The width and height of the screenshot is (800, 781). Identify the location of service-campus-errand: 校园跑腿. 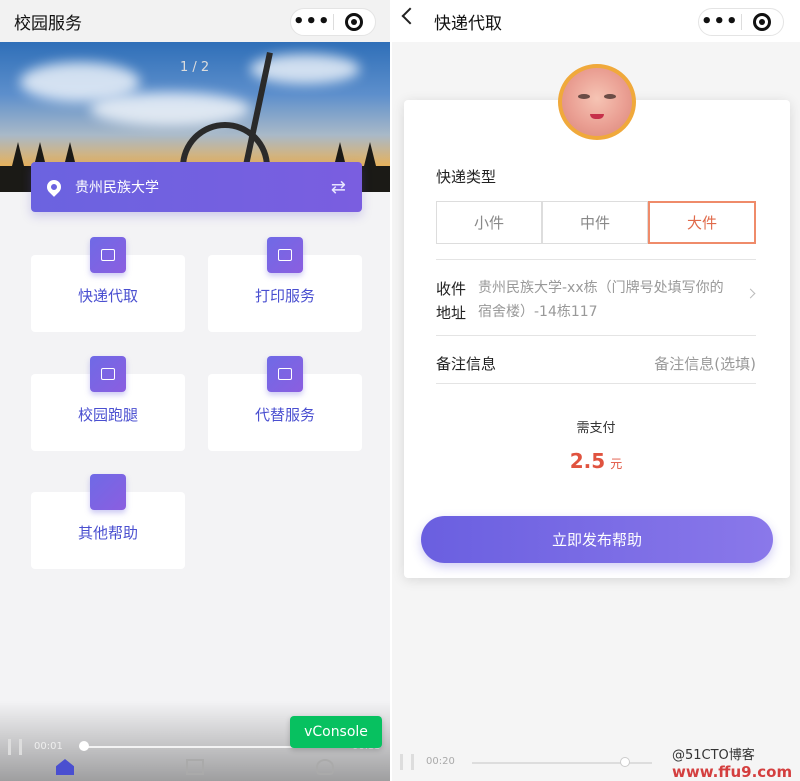
(108, 403).